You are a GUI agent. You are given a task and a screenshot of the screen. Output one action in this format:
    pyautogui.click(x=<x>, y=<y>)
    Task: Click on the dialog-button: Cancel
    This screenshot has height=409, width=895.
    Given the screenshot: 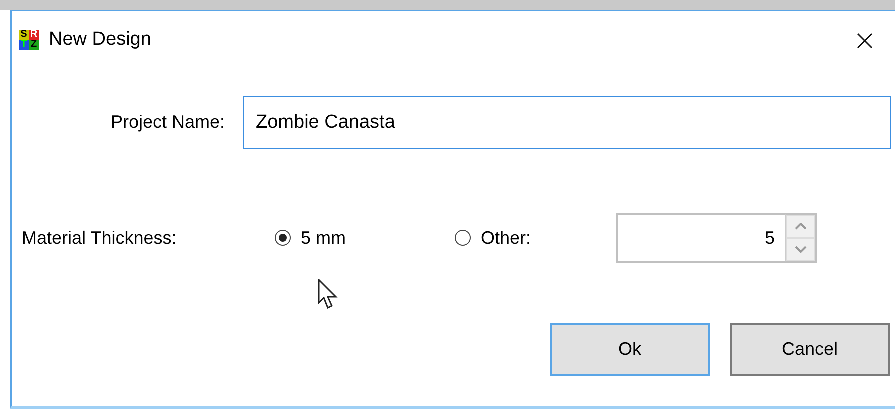 What is the action you would take?
    pyautogui.click(x=810, y=349)
    